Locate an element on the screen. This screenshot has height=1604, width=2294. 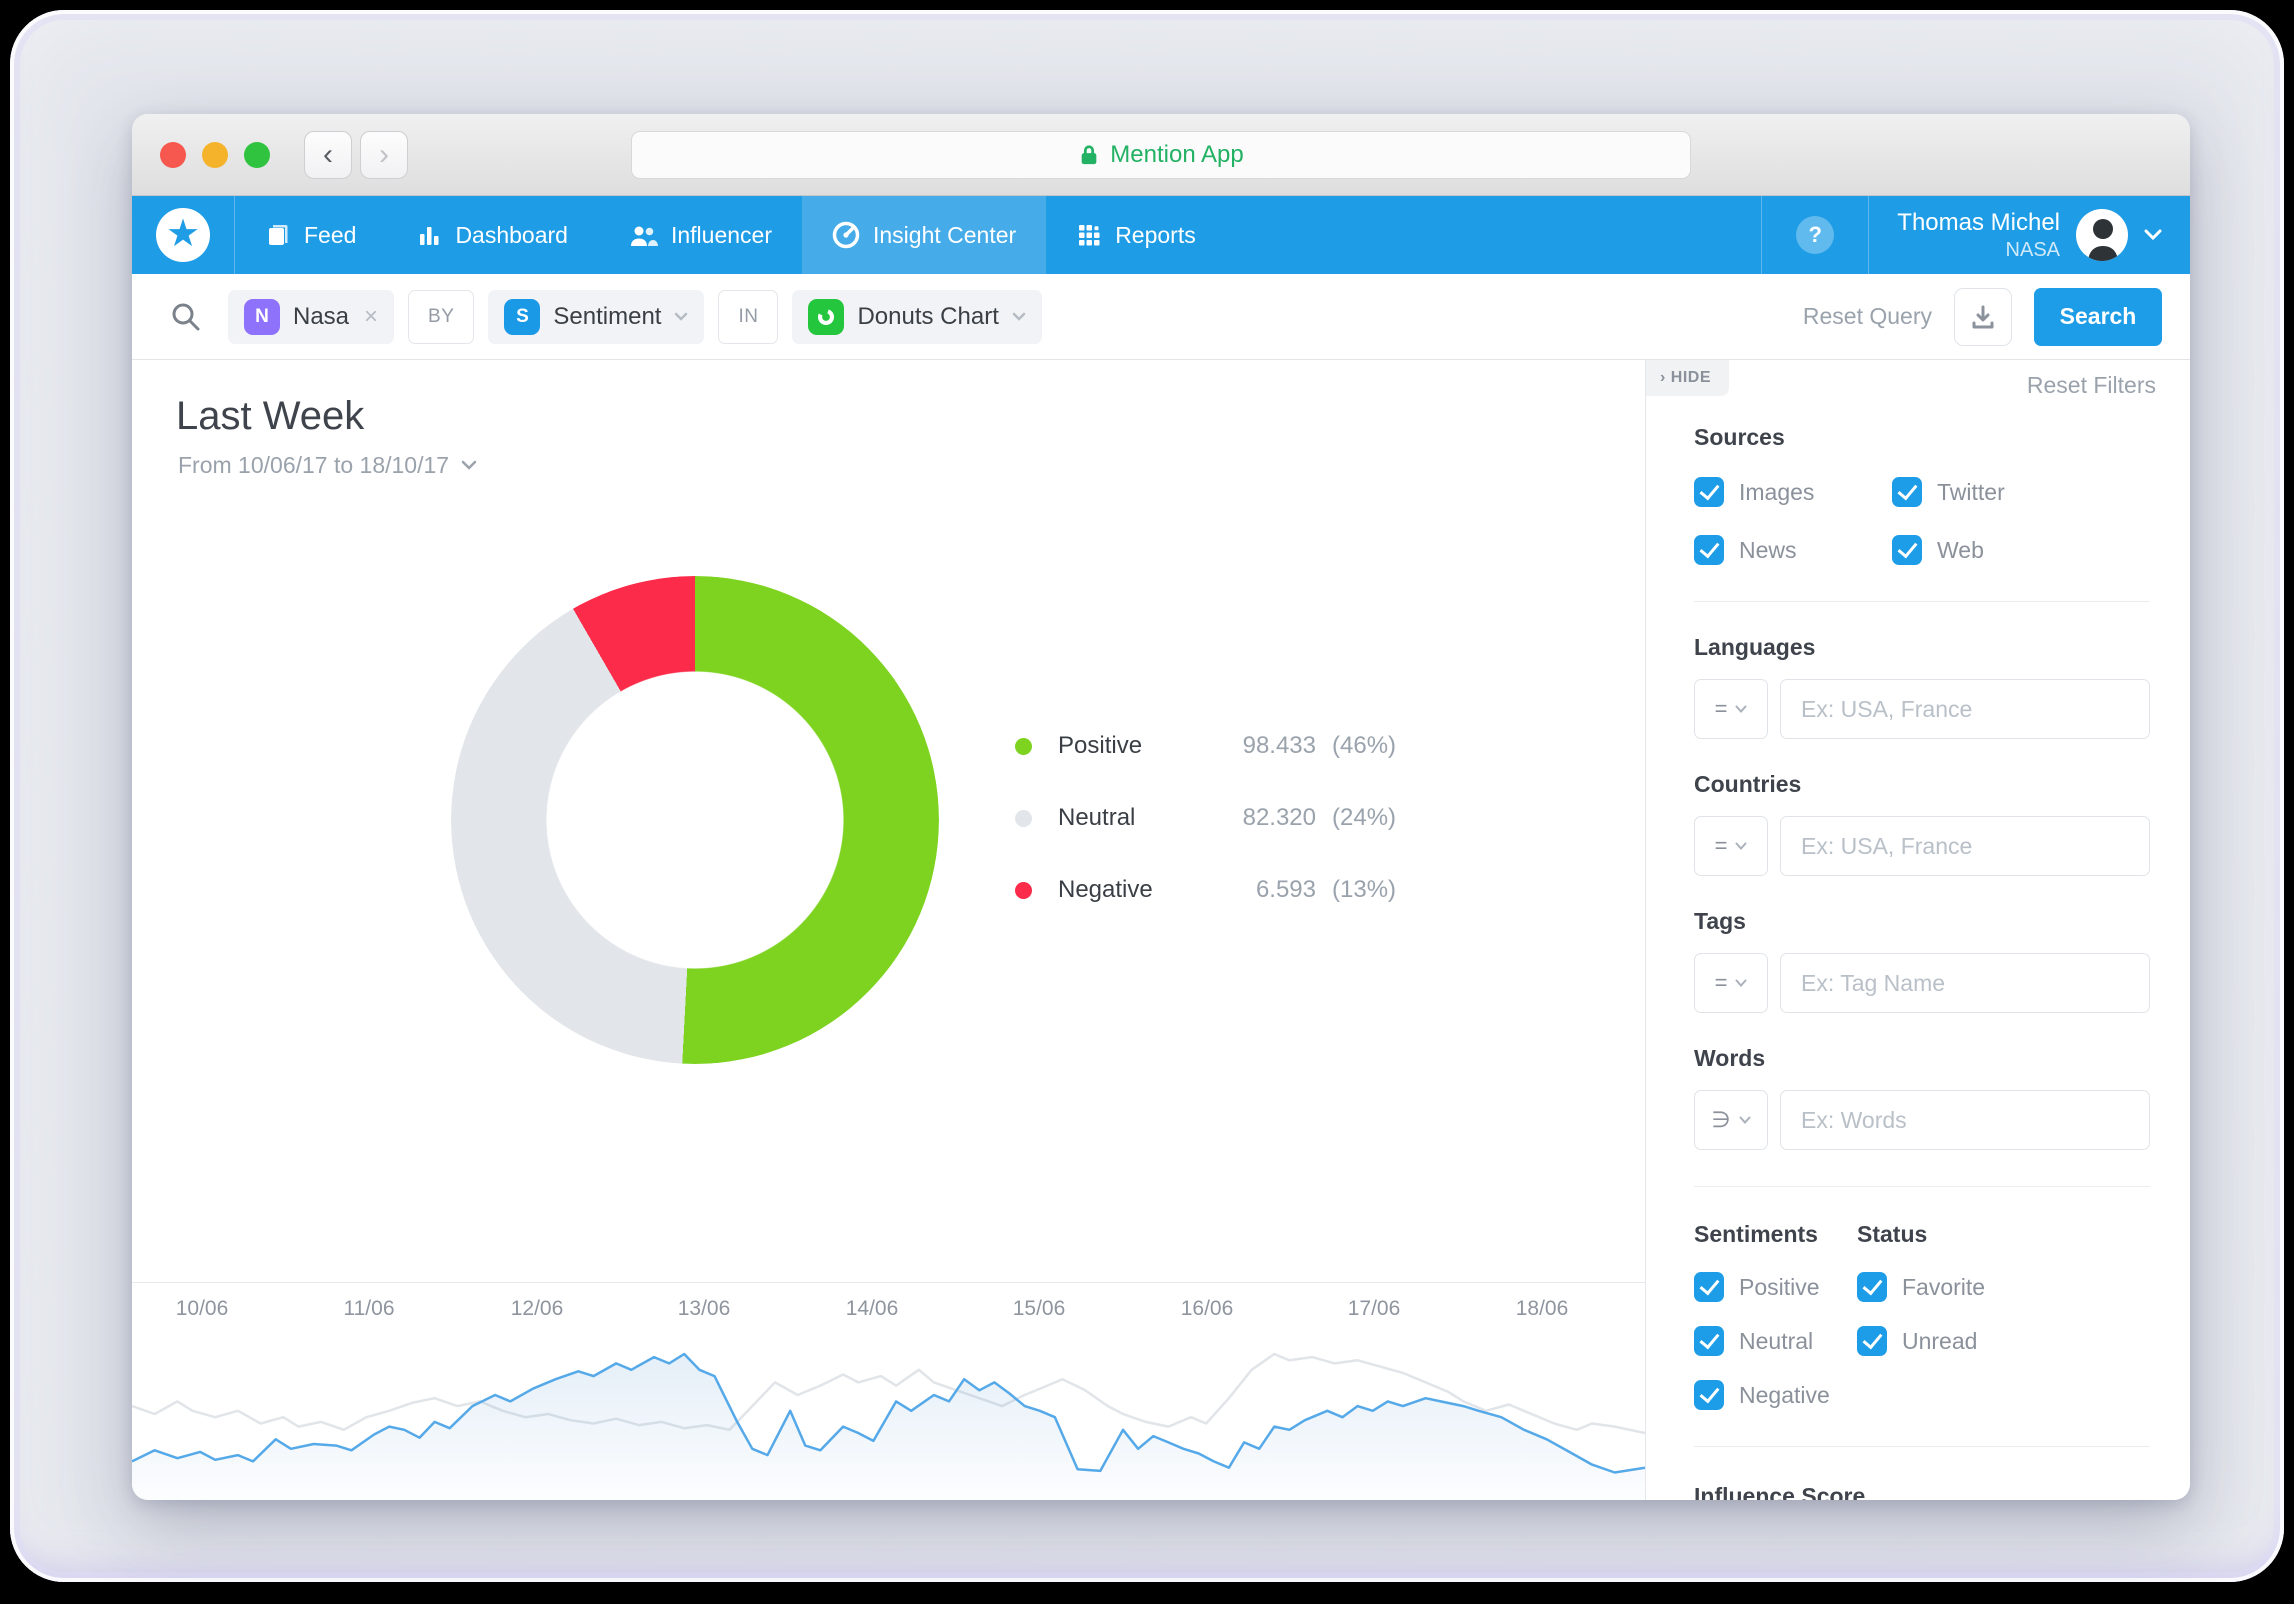
legend-row-negative: Negative 6.593 (13%) is located at coordinates (1205, 890).